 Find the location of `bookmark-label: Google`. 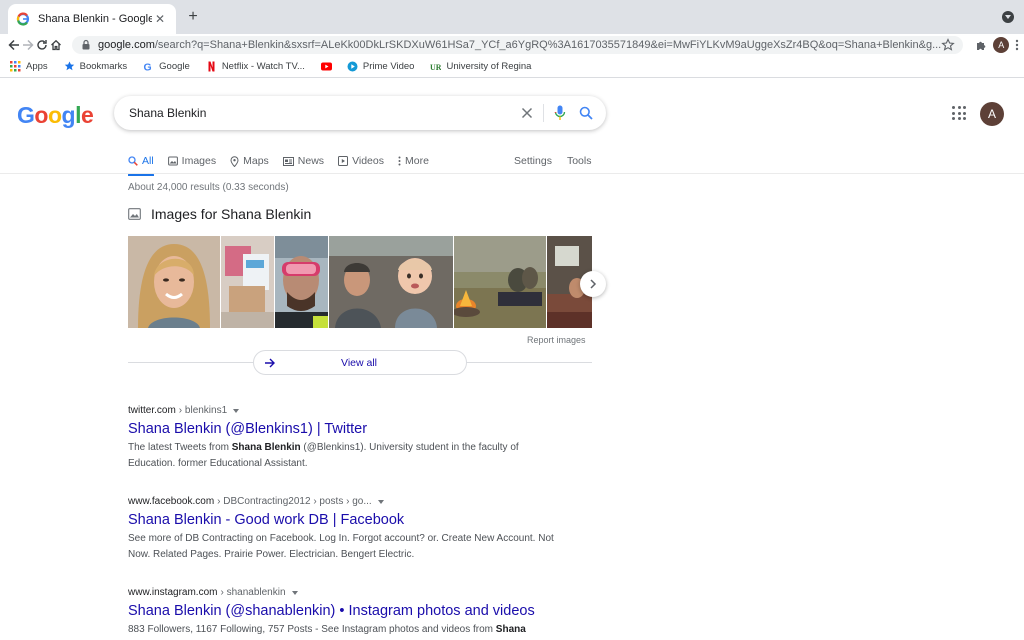

bookmark-label: Google is located at coordinates (174, 66).